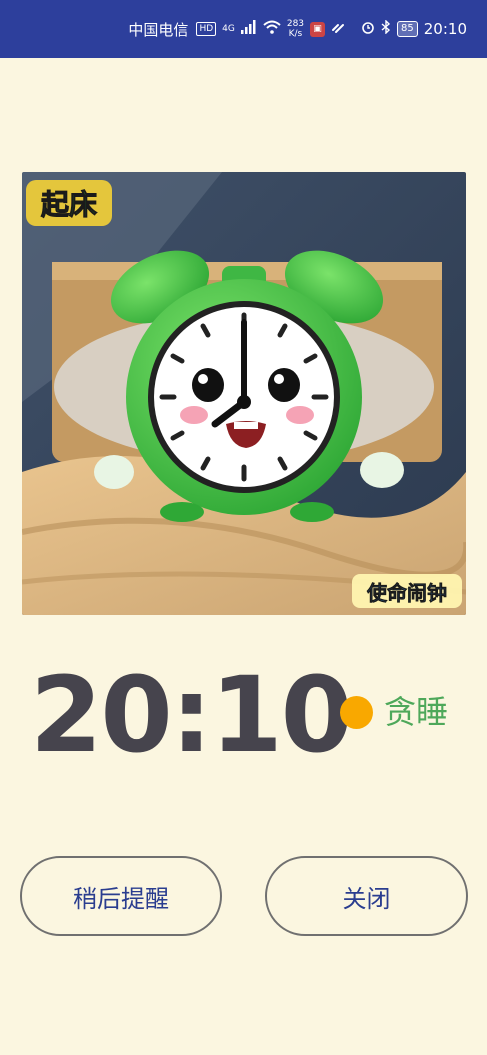  I want to click on alarm-time-row: 20:10 贪睡, so click(250, 715).